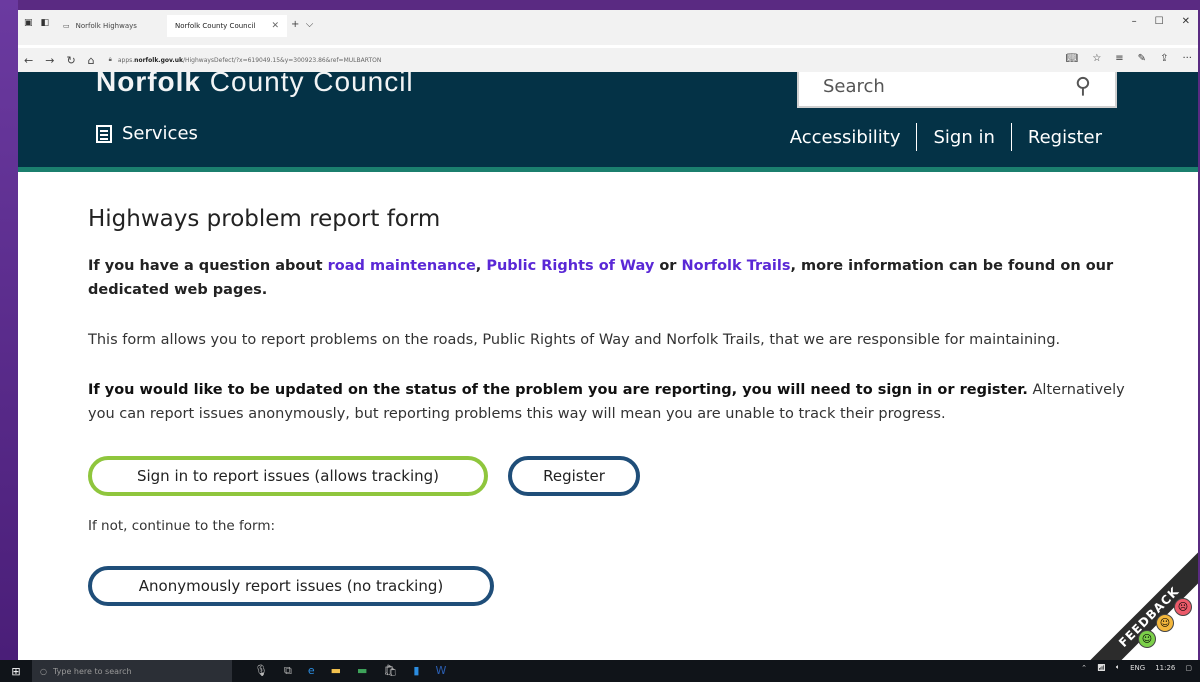 This screenshot has width=1200, height=682. What do you see at coordinates (311, 671) in the screenshot?
I see `edge-browser-icon: e` at bounding box center [311, 671].